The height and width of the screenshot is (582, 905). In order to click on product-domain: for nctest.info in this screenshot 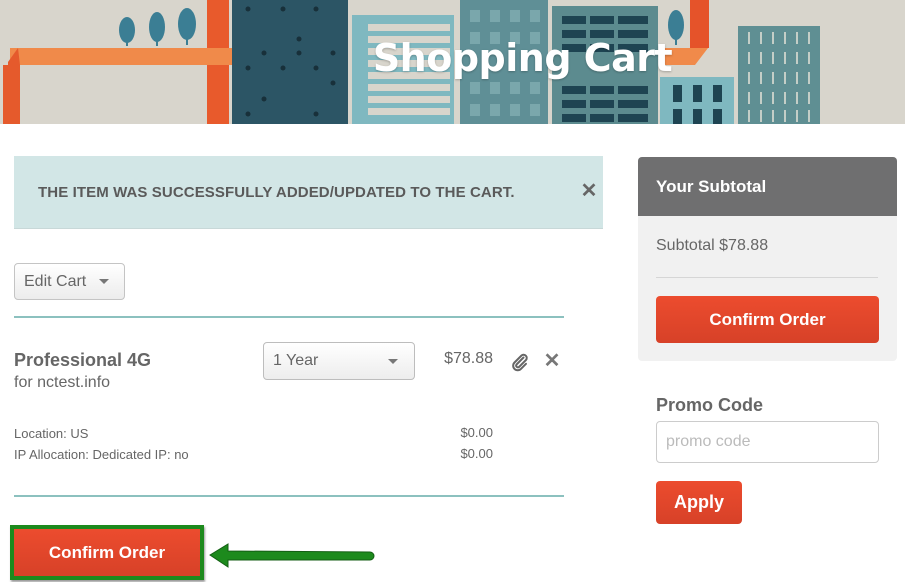, I will do `click(62, 382)`.